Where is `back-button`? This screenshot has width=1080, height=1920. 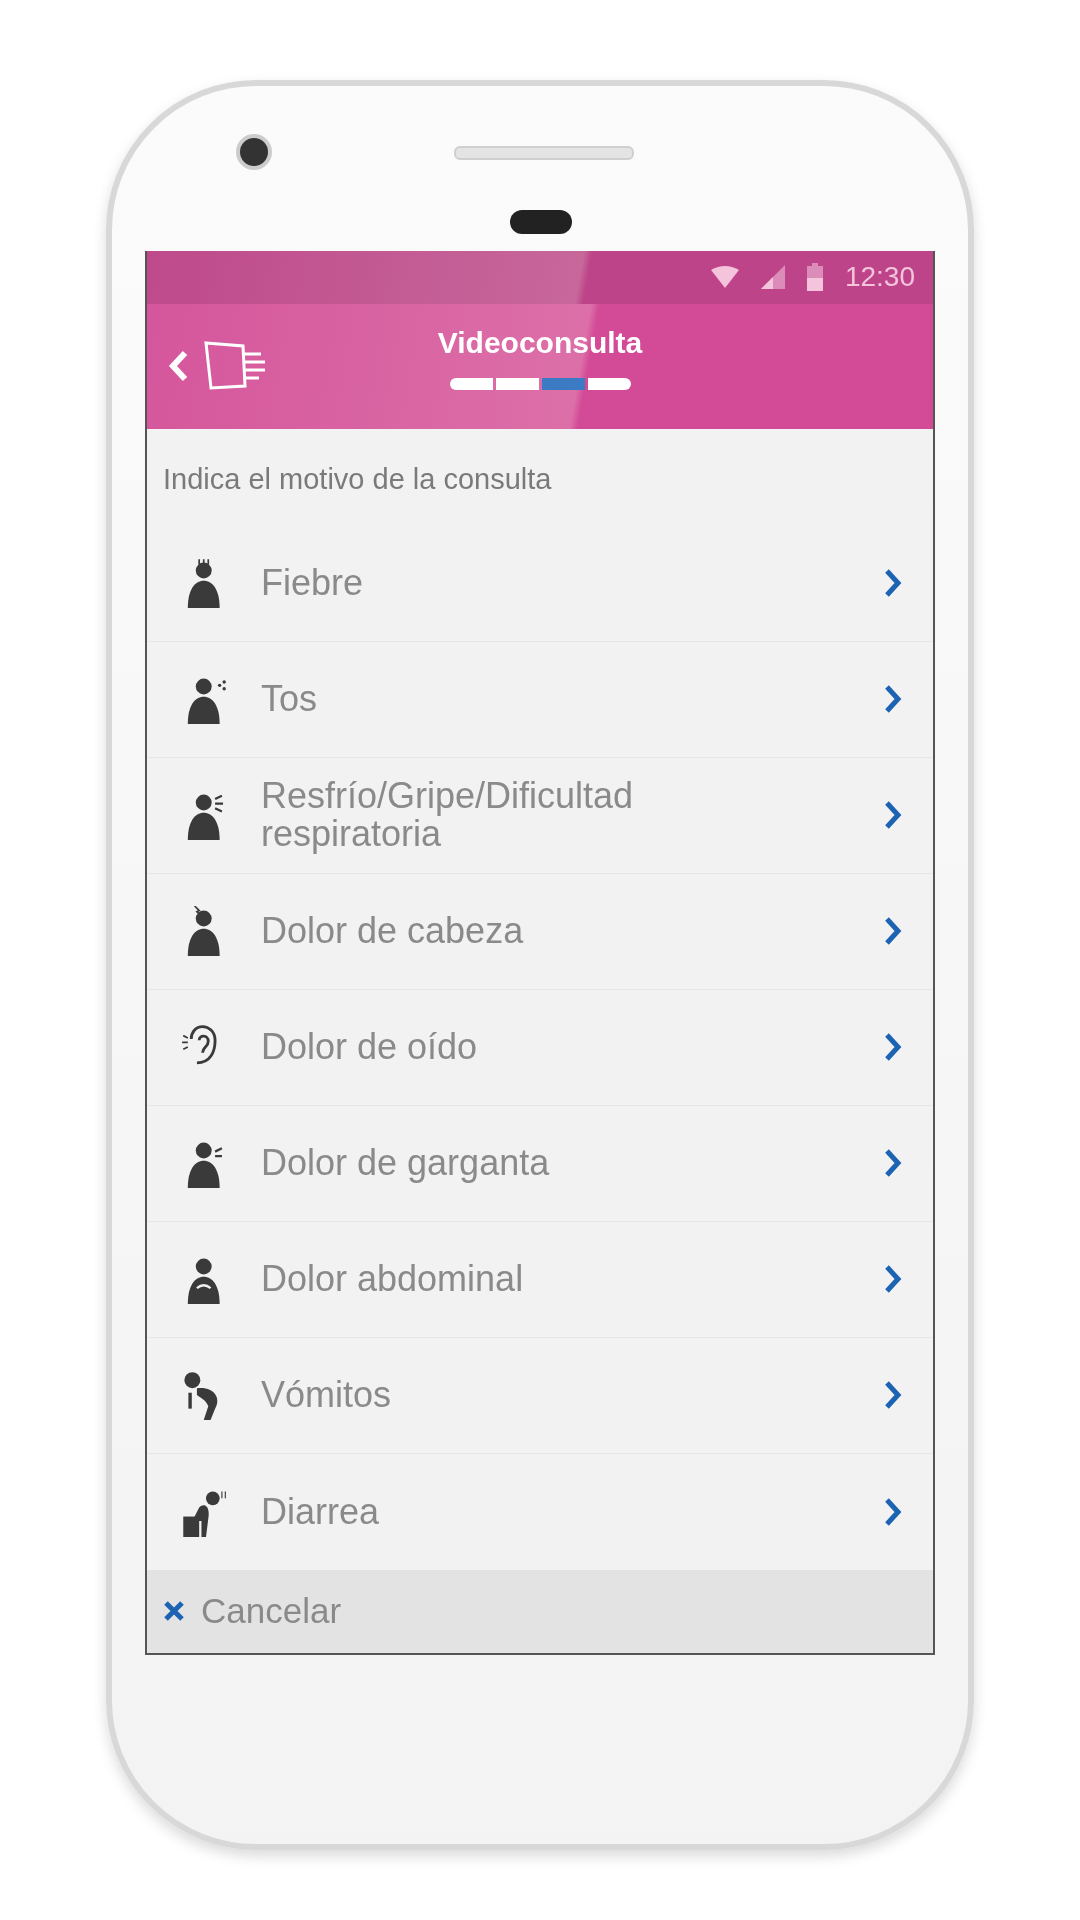 back-button is located at coordinates (178, 366).